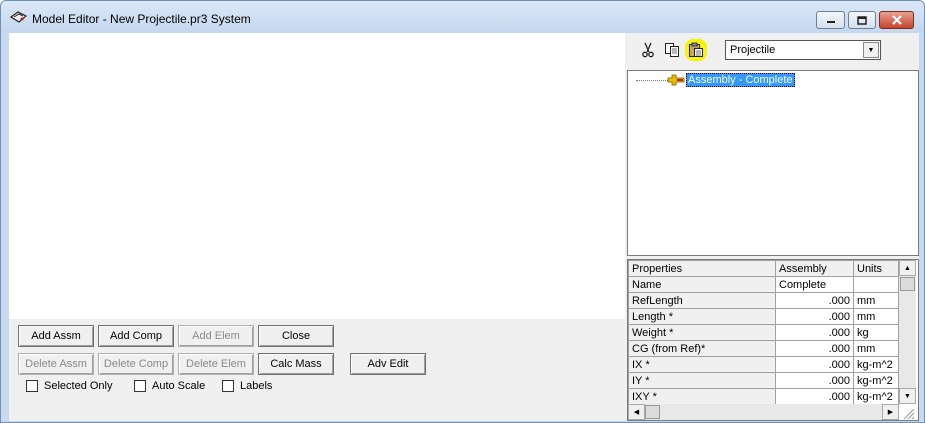 This screenshot has height=423, width=925. I want to click on tree-item-assembly: Assembly - Complete, so click(740, 80).